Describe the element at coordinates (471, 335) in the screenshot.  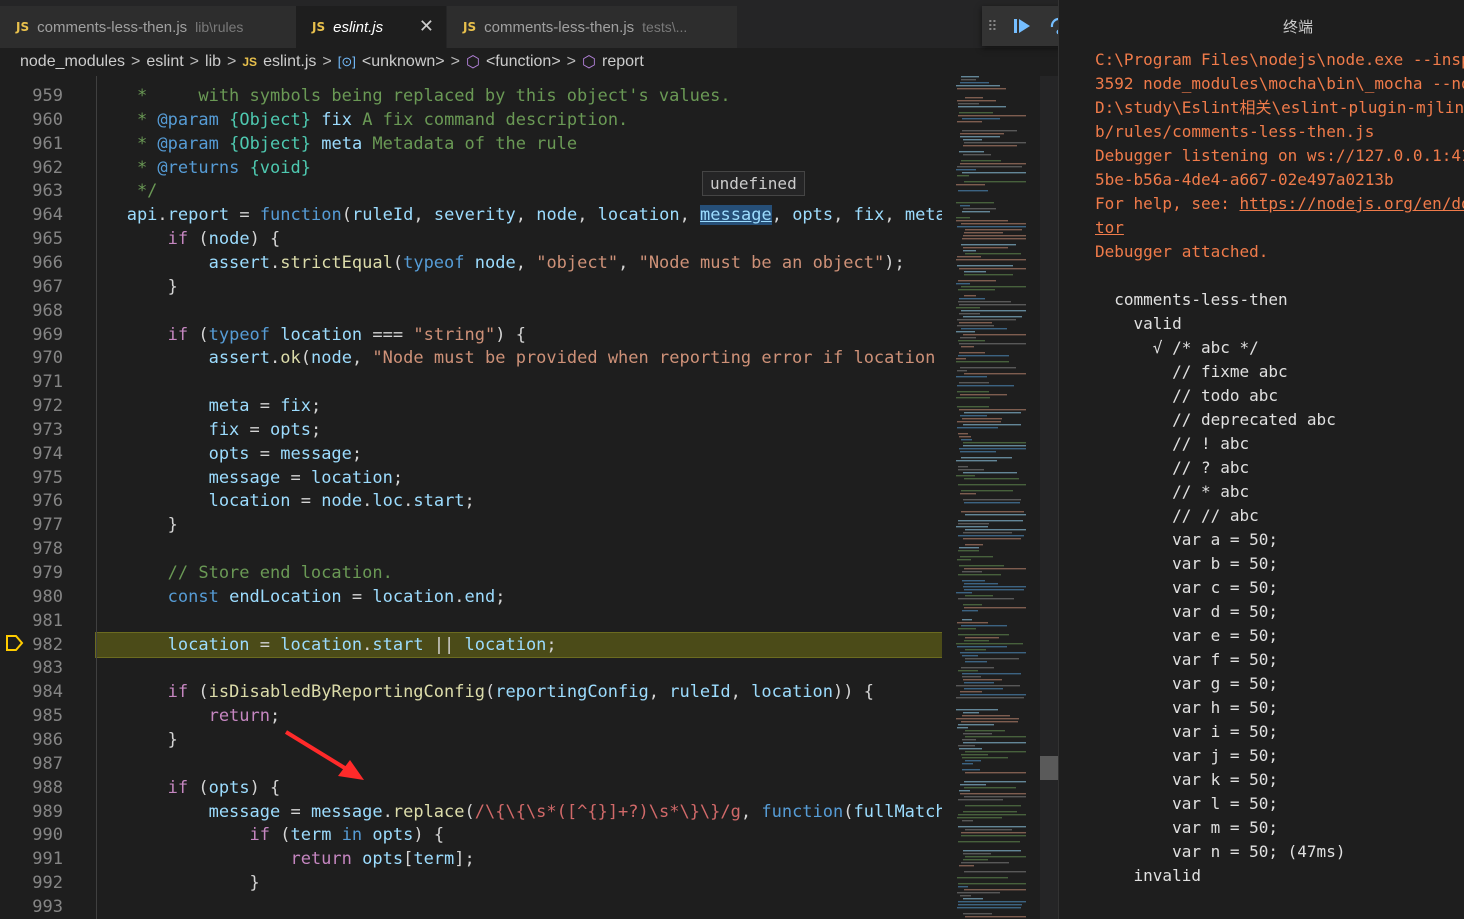
I see `code-line: 969 if (typeof location === "string") {` at that location.